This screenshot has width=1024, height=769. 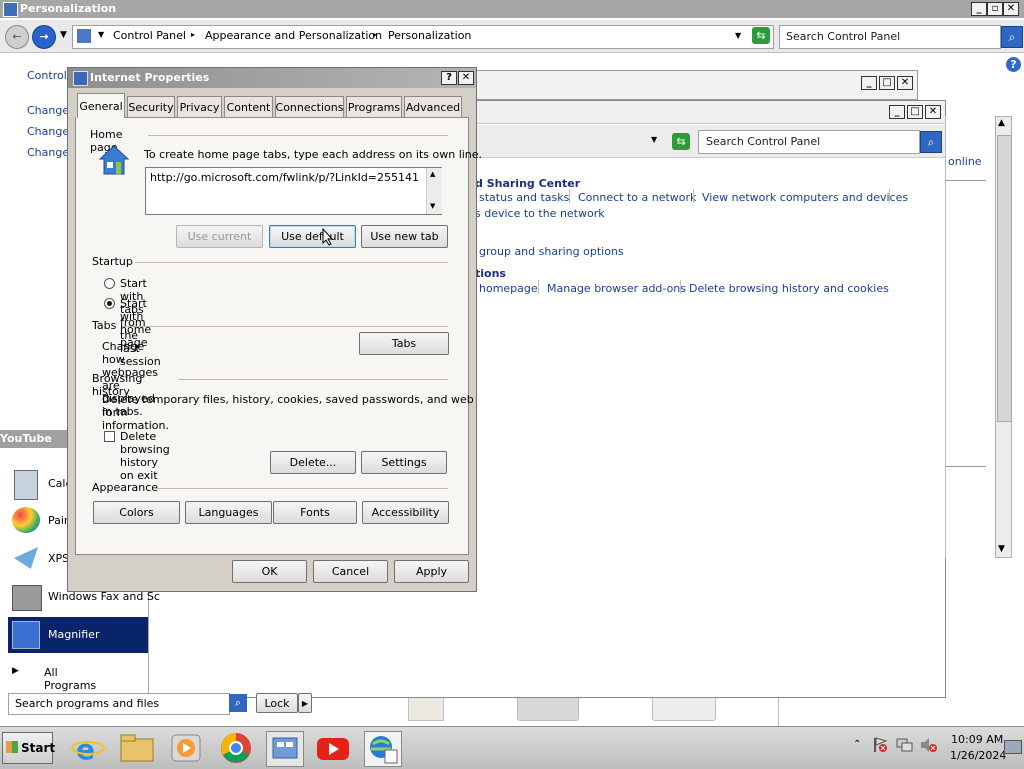 What do you see at coordinates (199, 106) in the screenshot?
I see `tab-privacy: Privacy` at bounding box center [199, 106].